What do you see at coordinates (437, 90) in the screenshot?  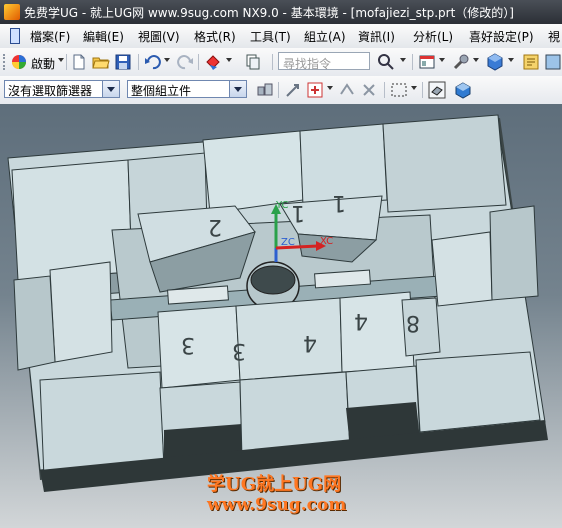 I see `shaded-with-edges-icon` at bounding box center [437, 90].